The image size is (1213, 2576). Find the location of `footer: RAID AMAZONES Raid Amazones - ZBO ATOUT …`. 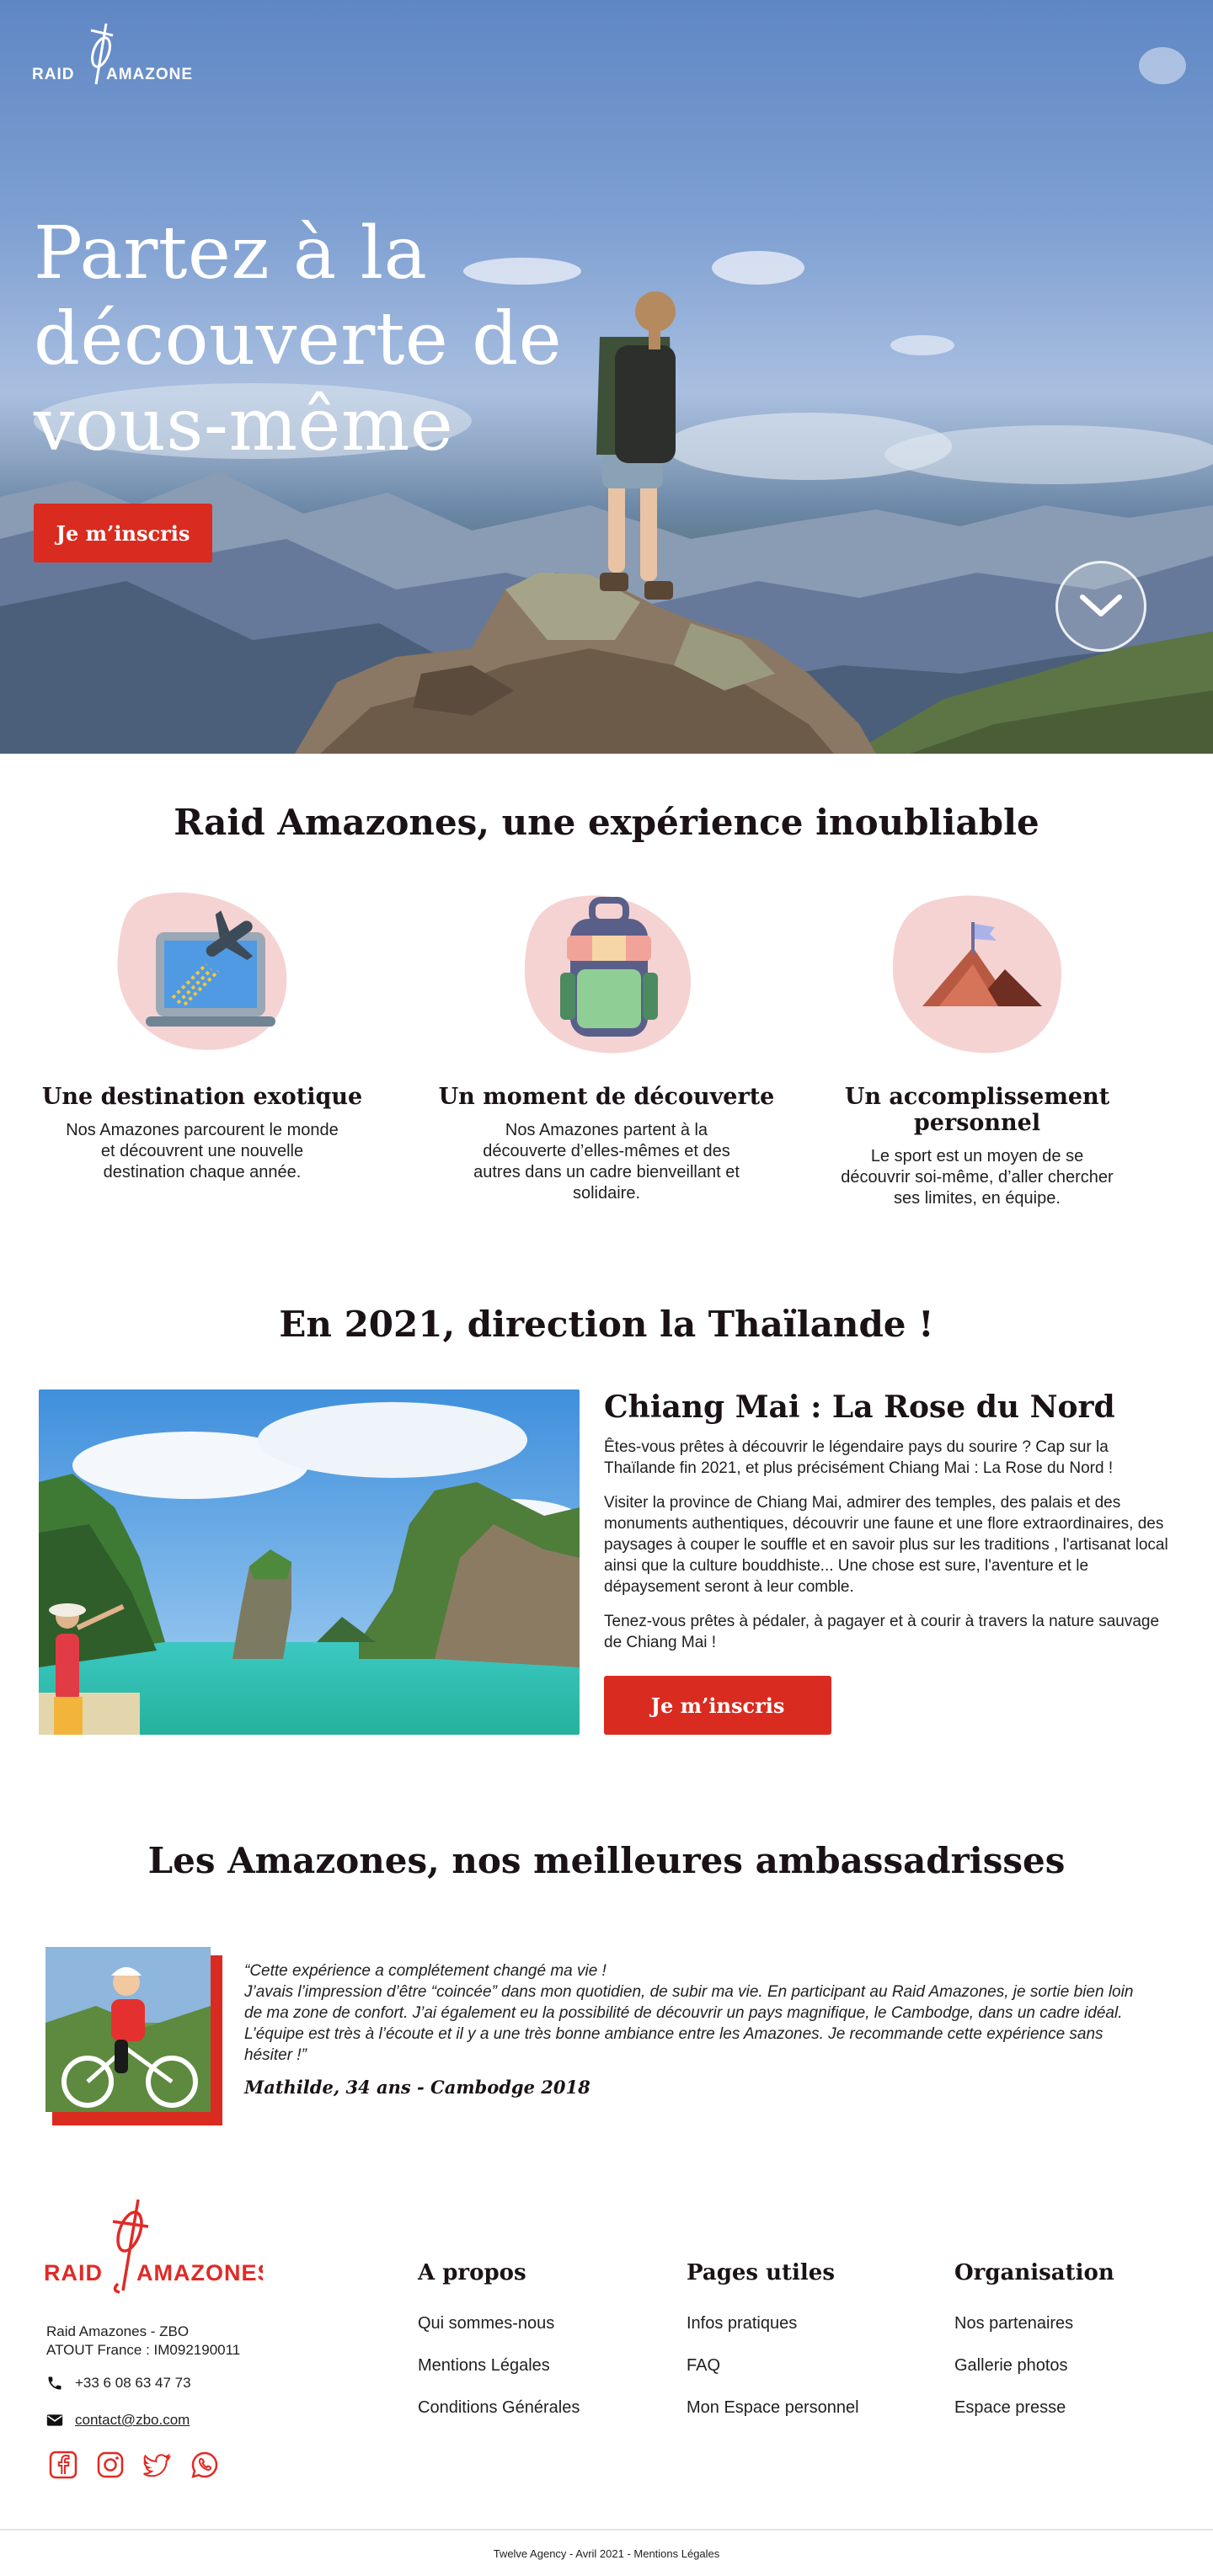

footer: RAID AMAZONES Raid Amazones - ZBO ATOUT … is located at coordinates (606, 2356).